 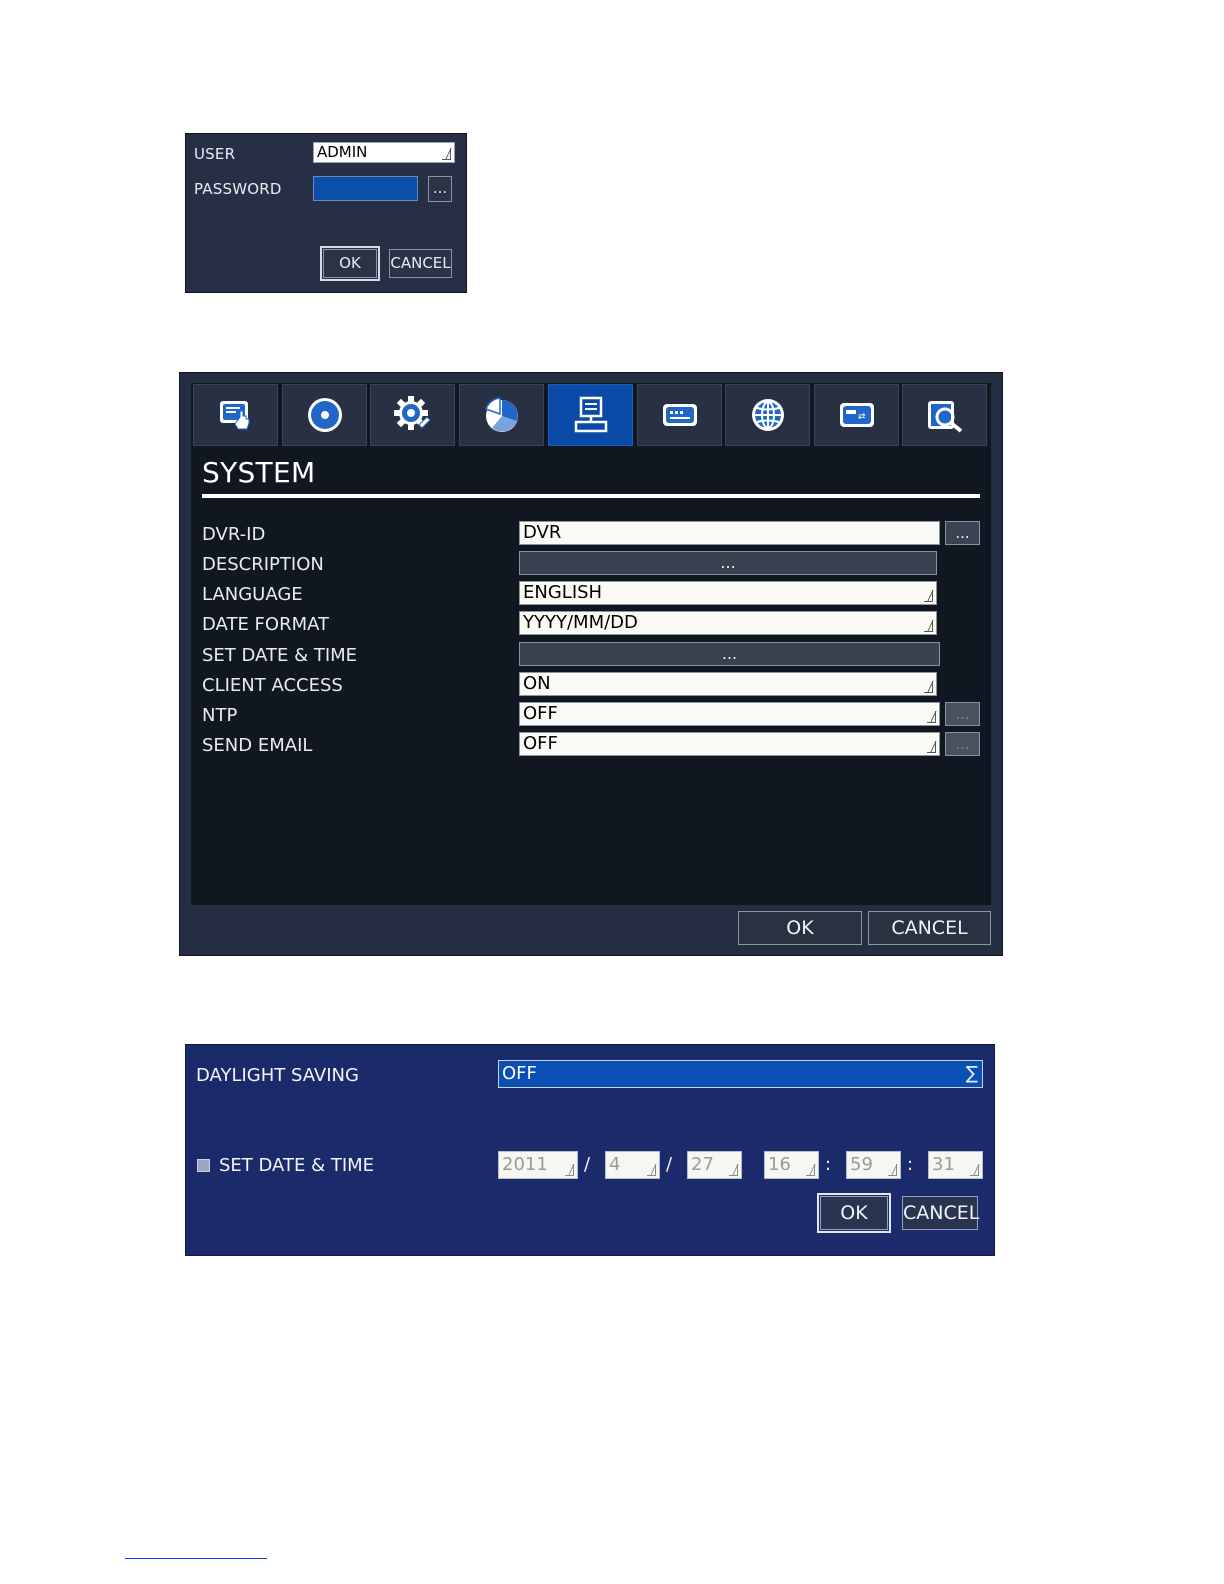 I want to click on password-label: PASSWORD, so click(x=238, y=189).